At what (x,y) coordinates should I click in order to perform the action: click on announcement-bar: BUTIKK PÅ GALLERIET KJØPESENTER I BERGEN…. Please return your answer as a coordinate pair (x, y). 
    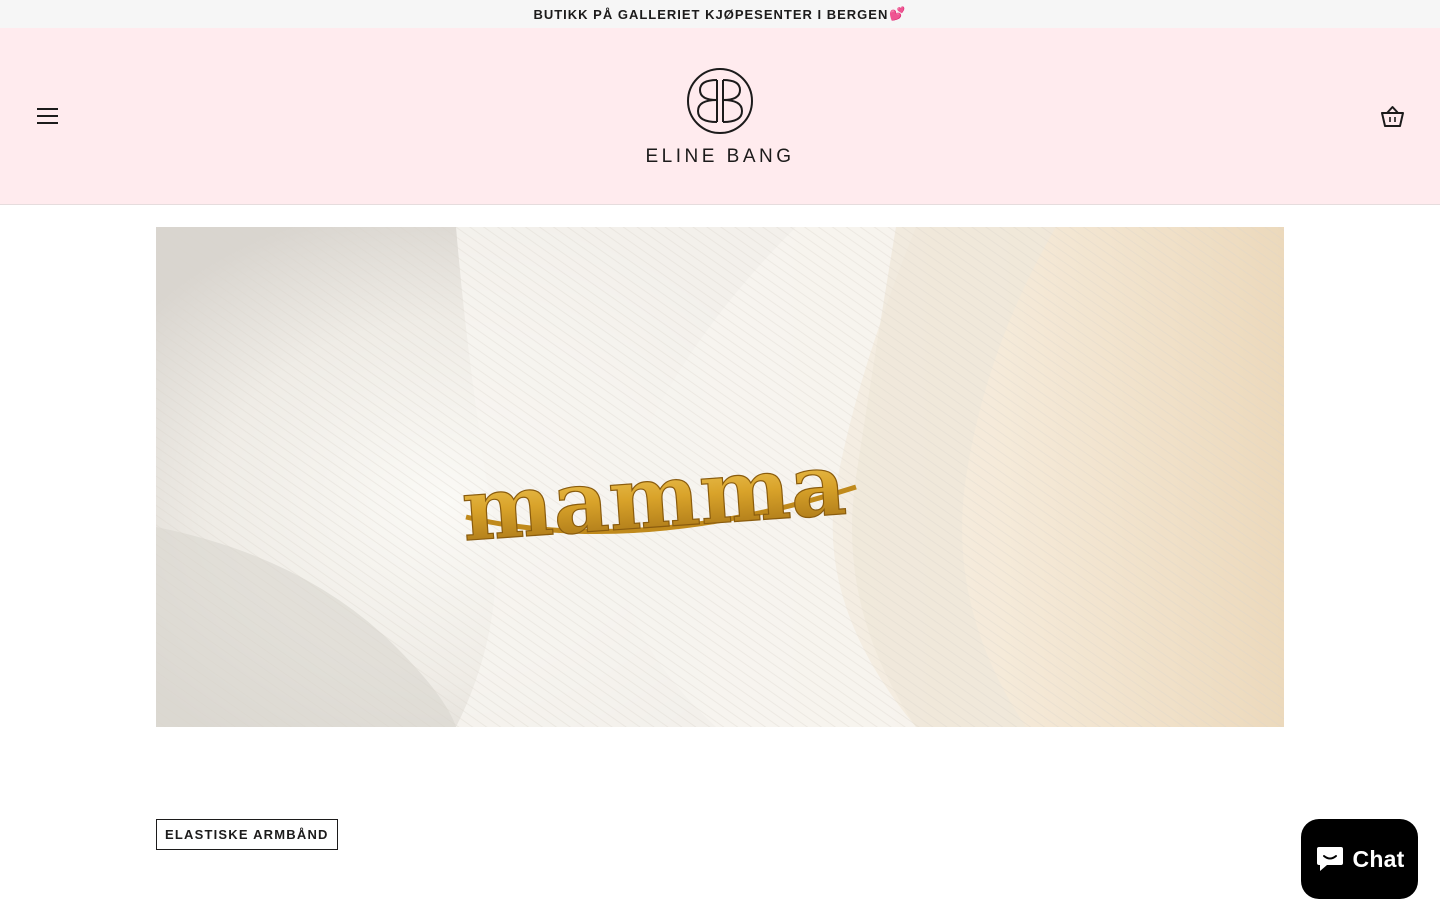
    Looking at the image, I should click on (720, 14).